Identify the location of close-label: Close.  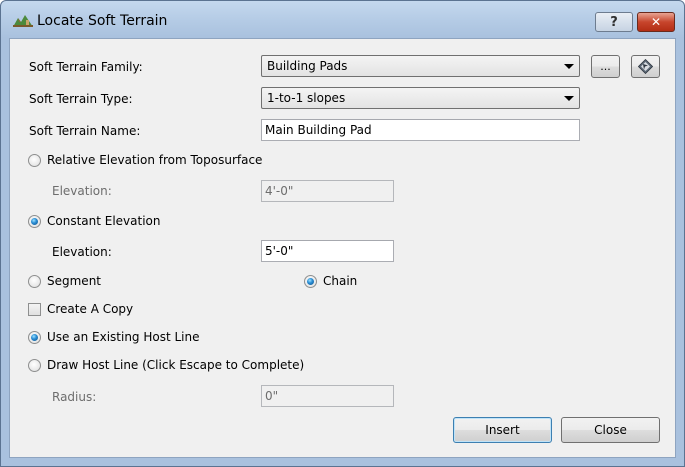
(610, 430).